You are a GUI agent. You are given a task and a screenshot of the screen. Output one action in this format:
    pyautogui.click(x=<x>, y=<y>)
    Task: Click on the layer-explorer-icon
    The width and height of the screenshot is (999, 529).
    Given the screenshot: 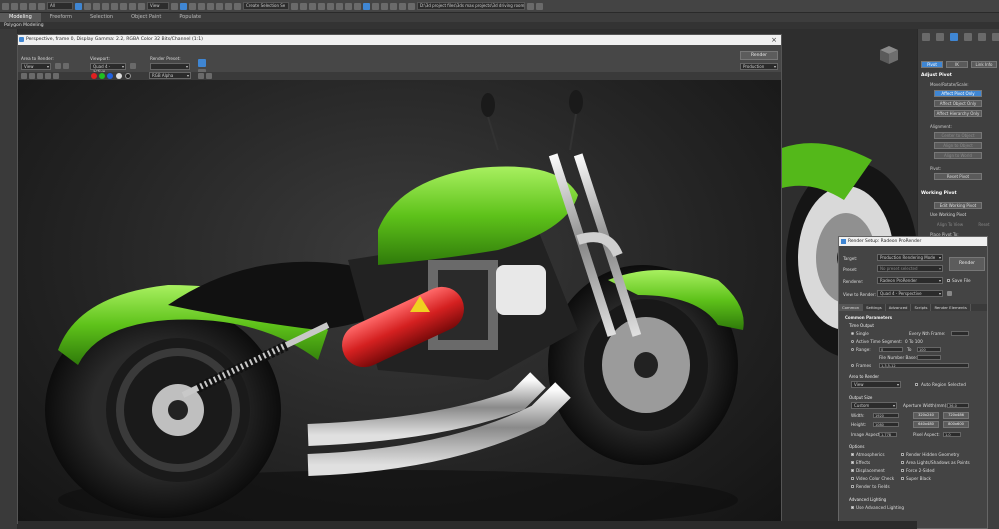 What is the action you would take?
    pyautogui.click(x=321, y=6)
    